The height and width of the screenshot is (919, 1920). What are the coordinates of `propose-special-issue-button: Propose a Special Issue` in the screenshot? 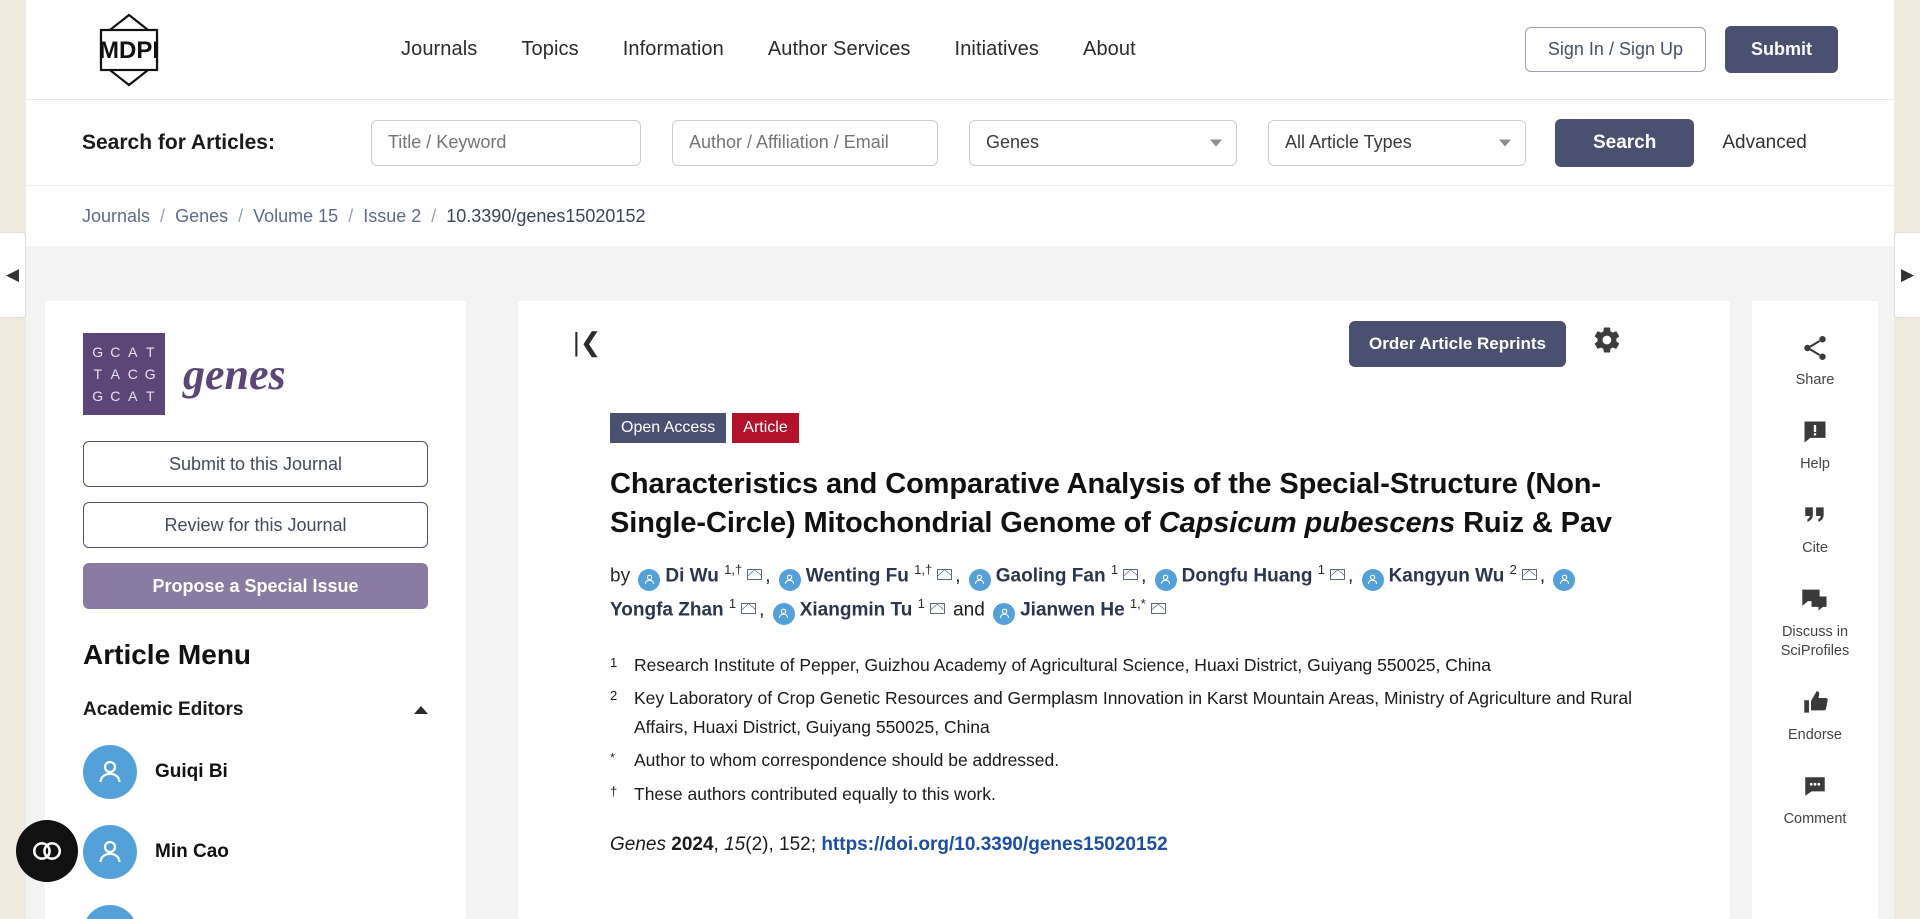 It's located at (255, 586).